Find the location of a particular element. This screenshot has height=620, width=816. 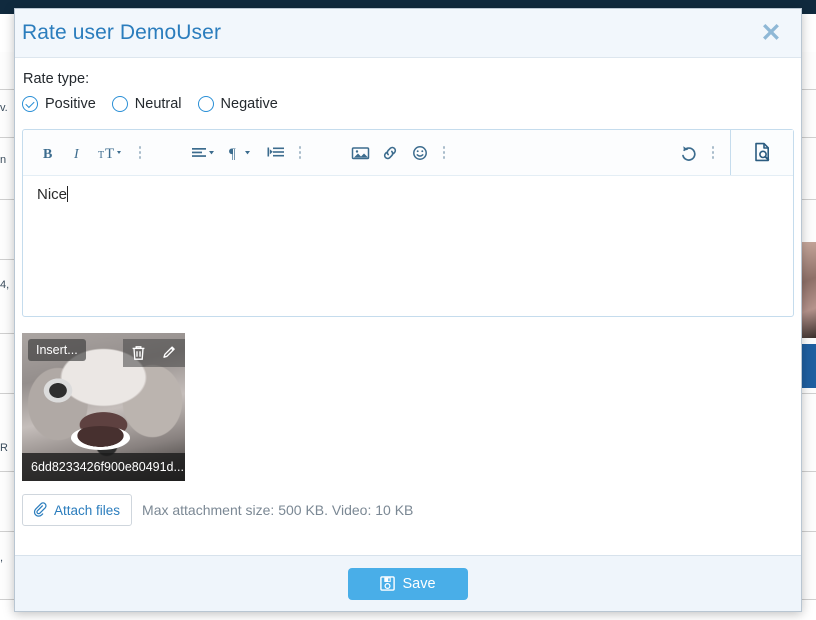

emoji-icon is located at coordinates (420, 153).